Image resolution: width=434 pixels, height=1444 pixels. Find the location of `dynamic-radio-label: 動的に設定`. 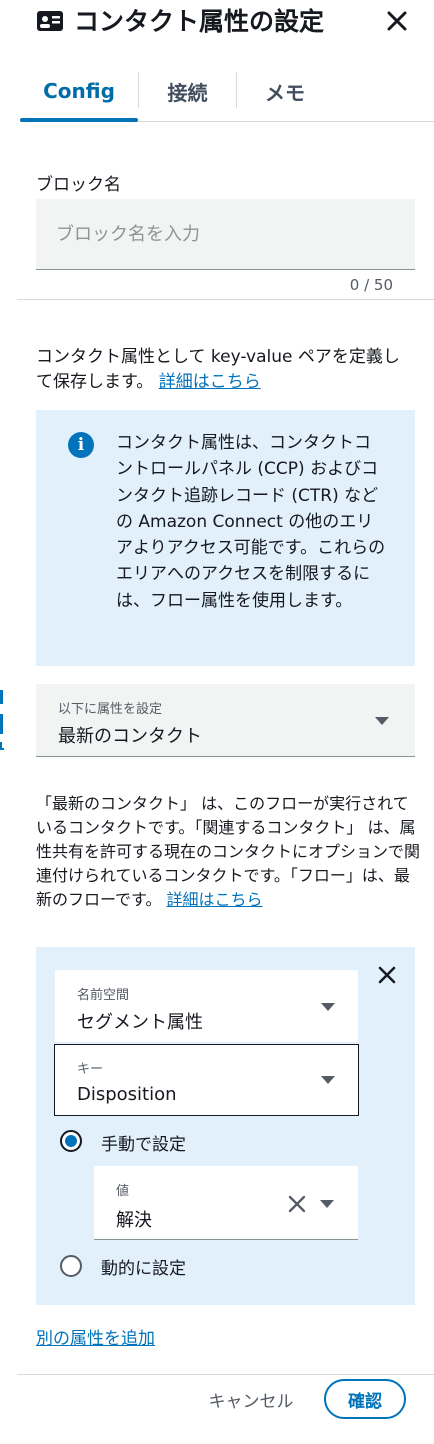

dynamic-radio-label: 動的に設定 is located at coordinates (143, 1269).